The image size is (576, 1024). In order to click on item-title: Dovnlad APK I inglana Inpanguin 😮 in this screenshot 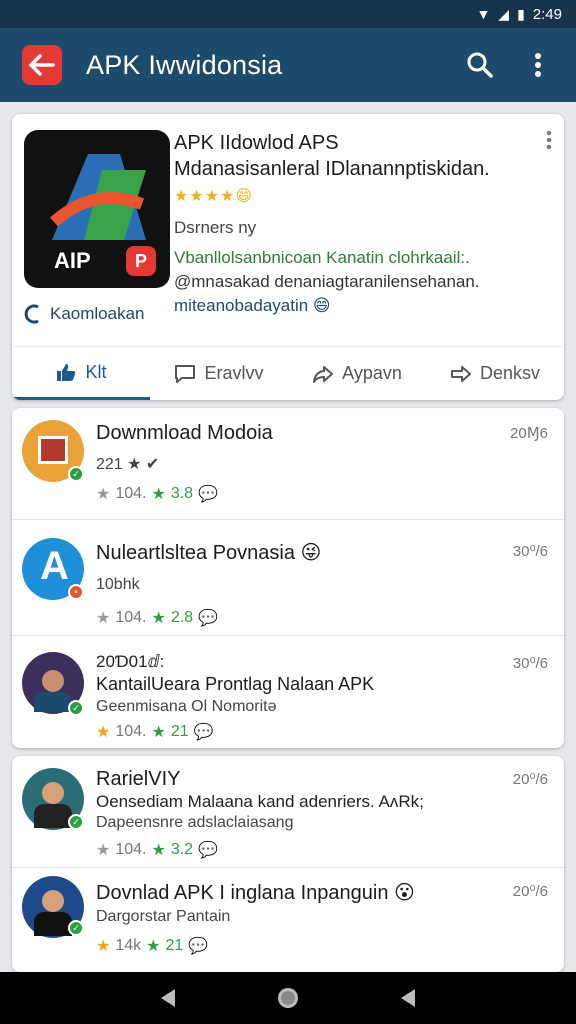, I will do `click(255, 893)`.